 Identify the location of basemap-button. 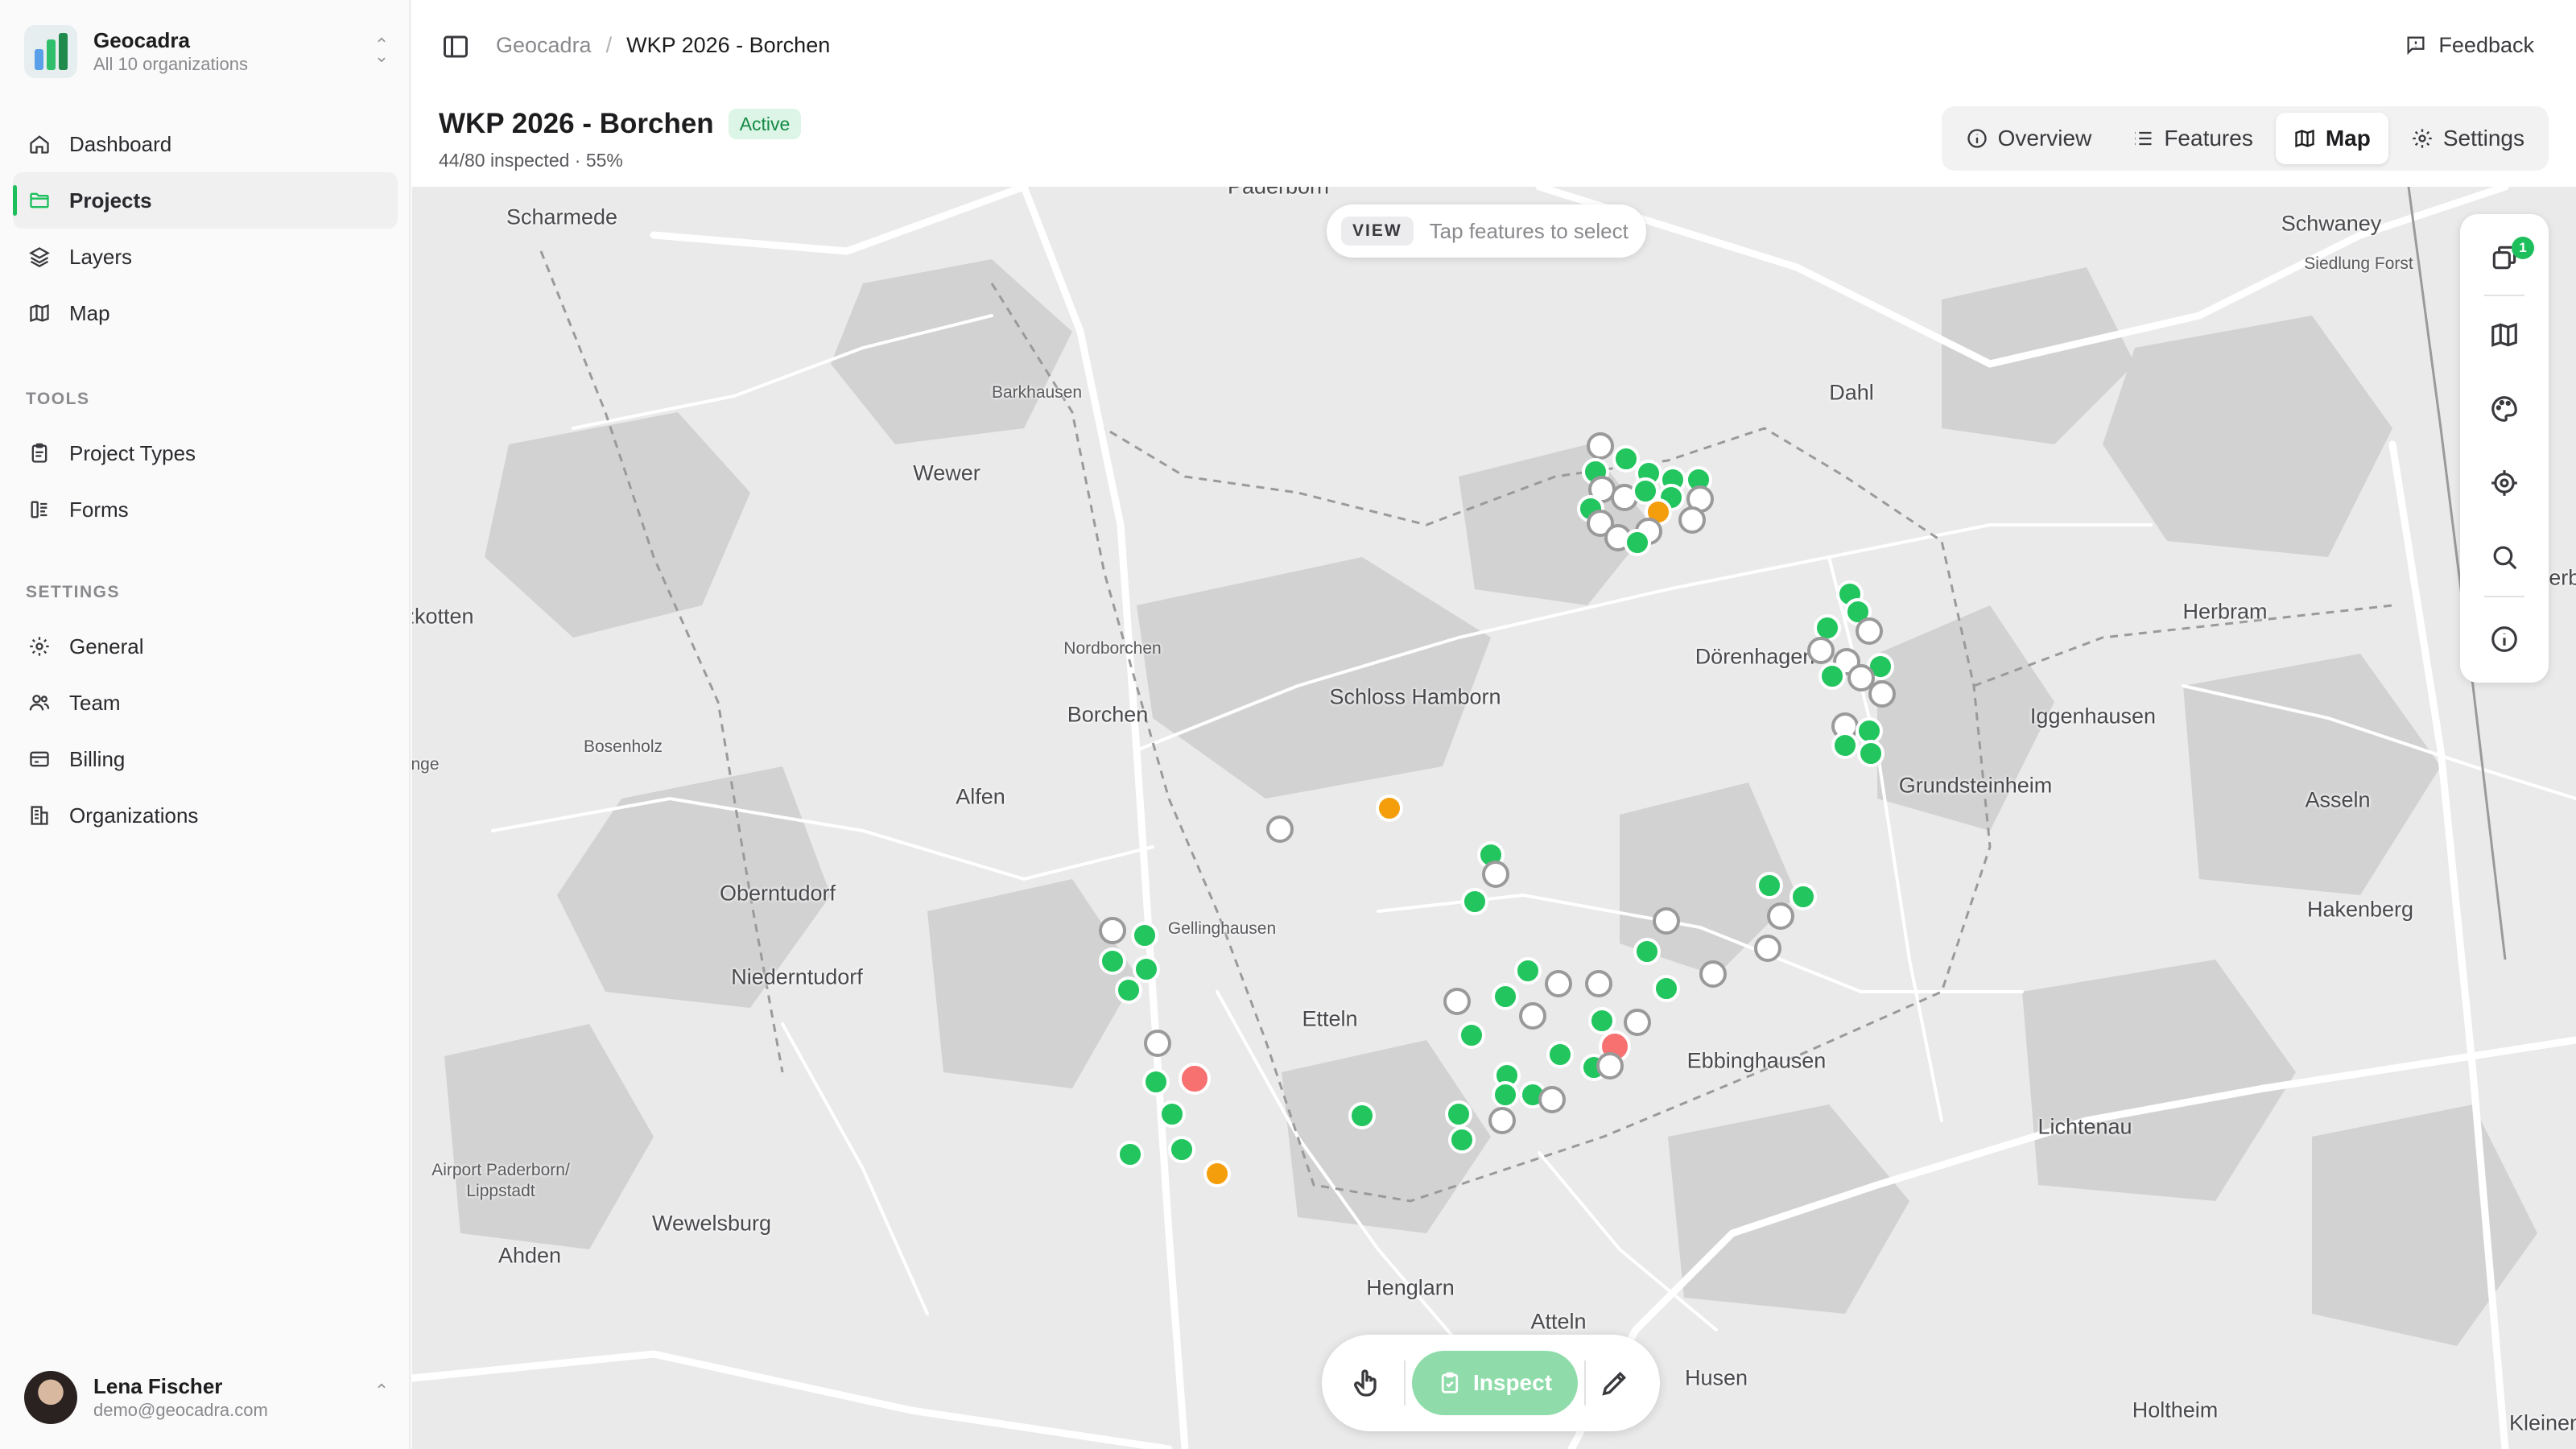
(2504, 334).